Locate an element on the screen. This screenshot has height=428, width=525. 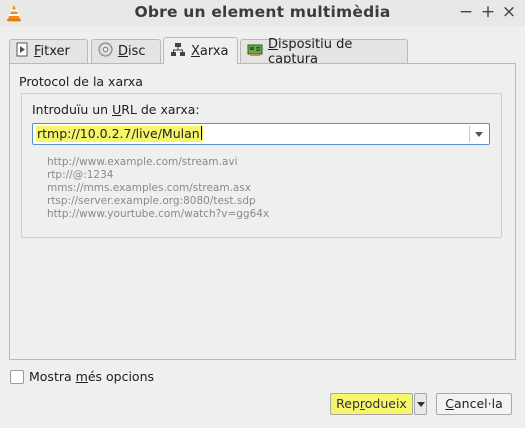
tab-file: Fitxer is located at coordinates (48, 51).